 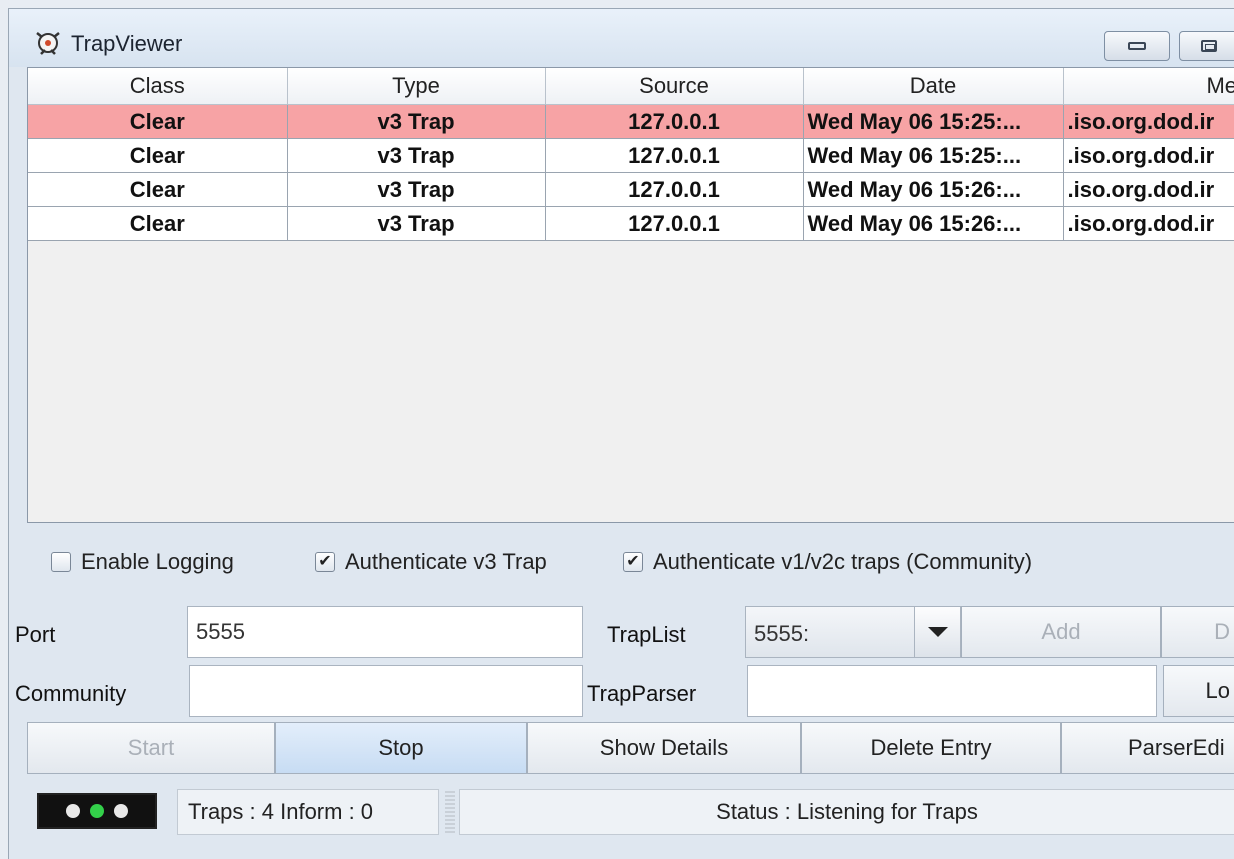 What do you see at coordinates (71, 693) in the screenshot?
I see `community-label: Community` at bounding box center [71, 693].